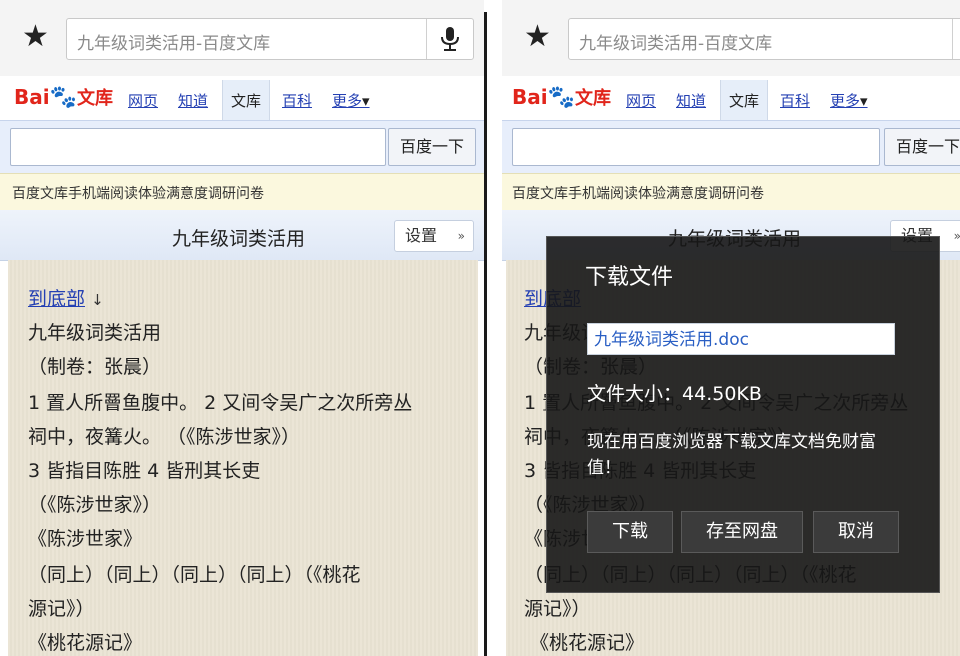  Describe the element at coordinates (722, 394) in the screenshot. I see `file-size-value: 44.50KB` at that location.